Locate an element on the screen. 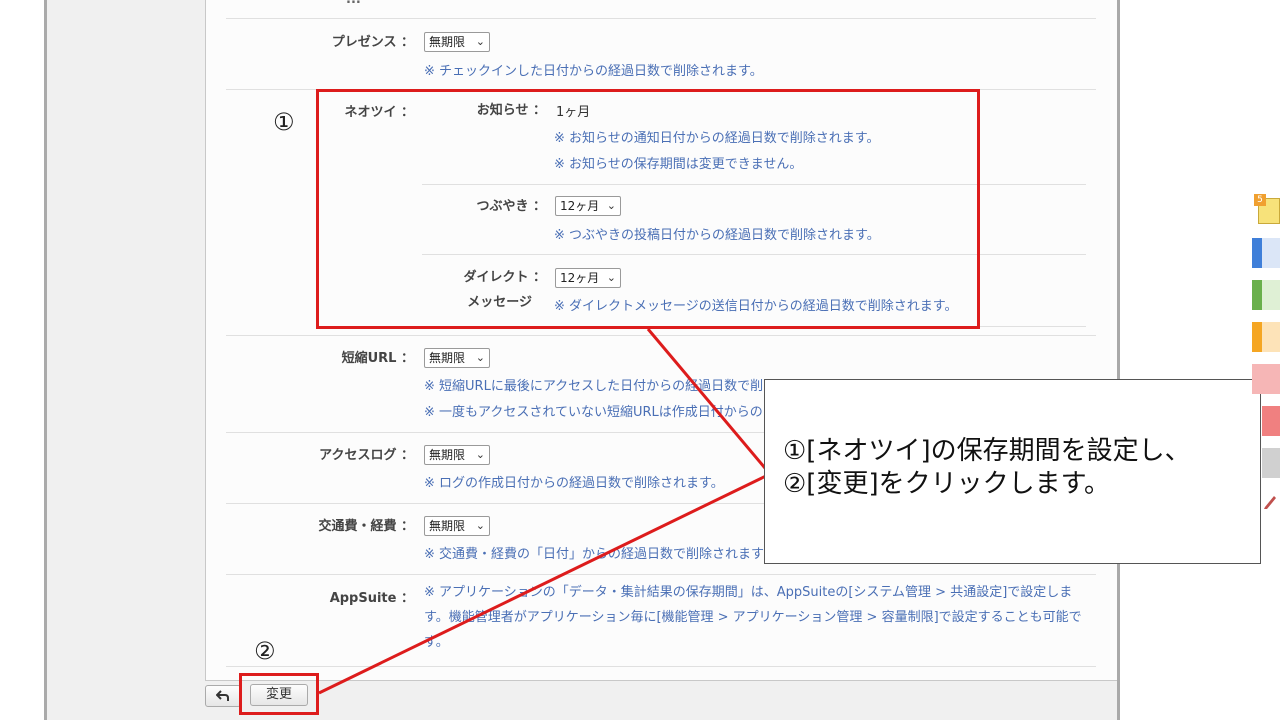  right-scroll-edge is located at coordinates (1118, 360).